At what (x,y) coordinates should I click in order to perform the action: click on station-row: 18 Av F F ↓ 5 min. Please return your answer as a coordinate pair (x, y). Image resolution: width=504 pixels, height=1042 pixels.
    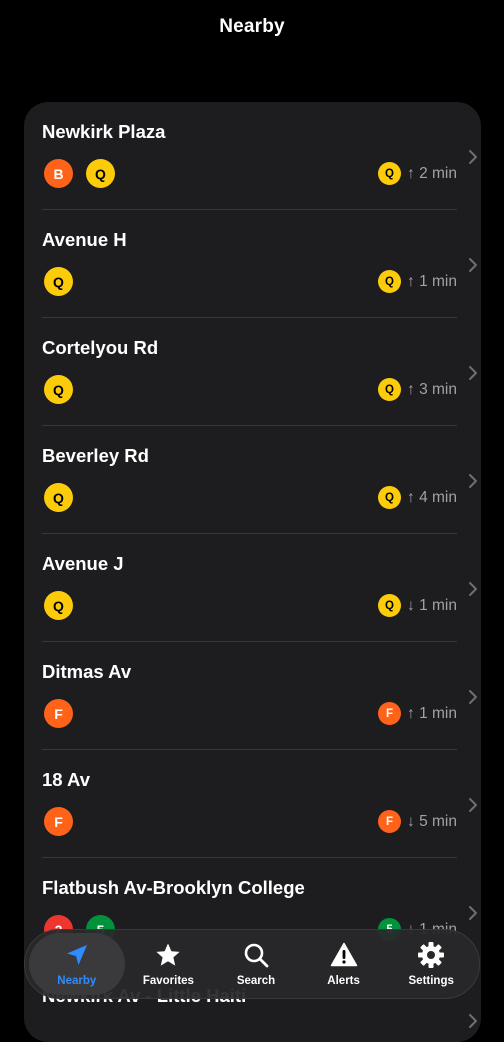
    Looking at the image, I should click on (259, 804).